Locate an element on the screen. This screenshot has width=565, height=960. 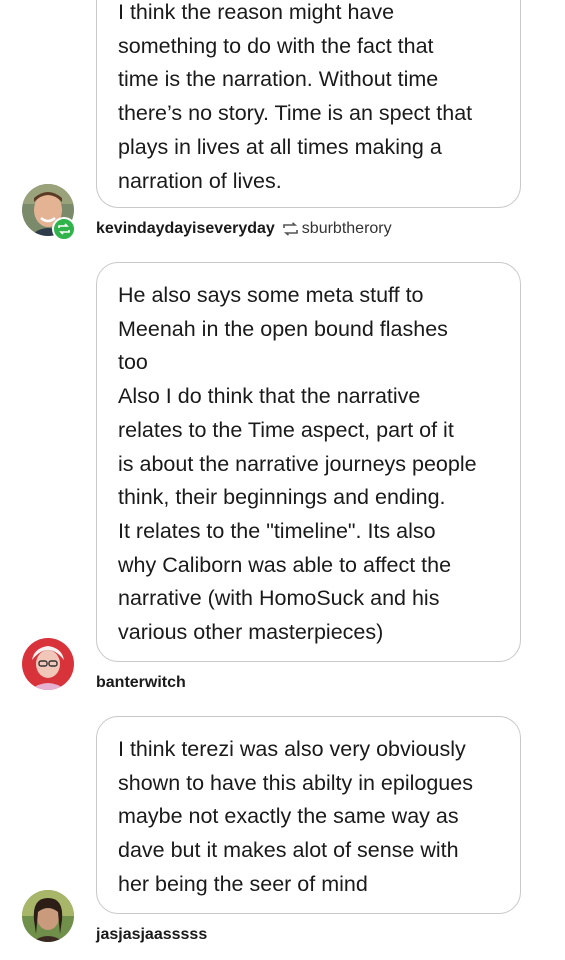
username-link: banterwitch is located at coordinates (141, 683).